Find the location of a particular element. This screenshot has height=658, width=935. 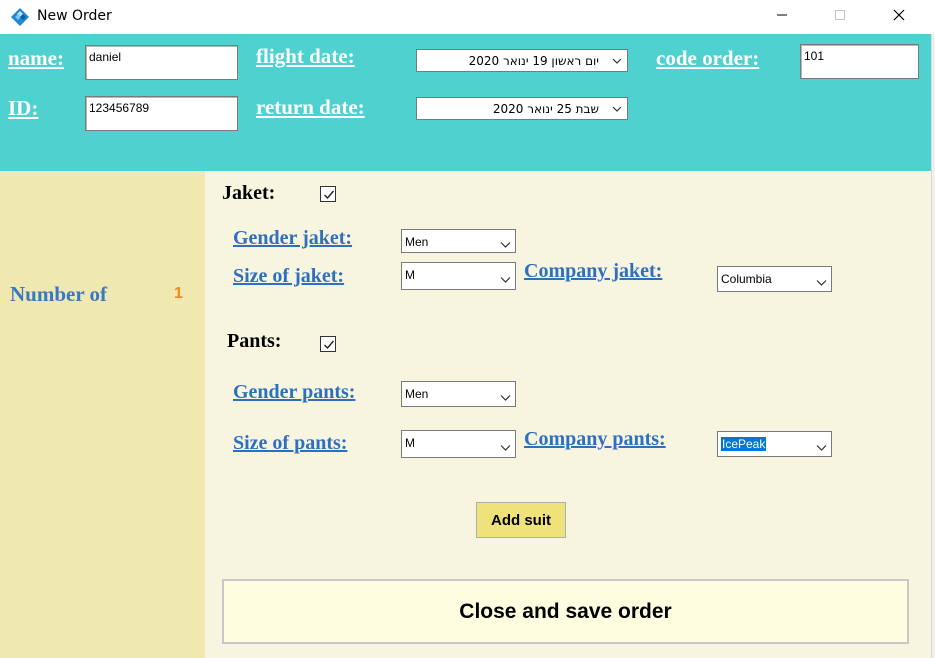

id-value: 123456789 is located at coordinates (119, 108).